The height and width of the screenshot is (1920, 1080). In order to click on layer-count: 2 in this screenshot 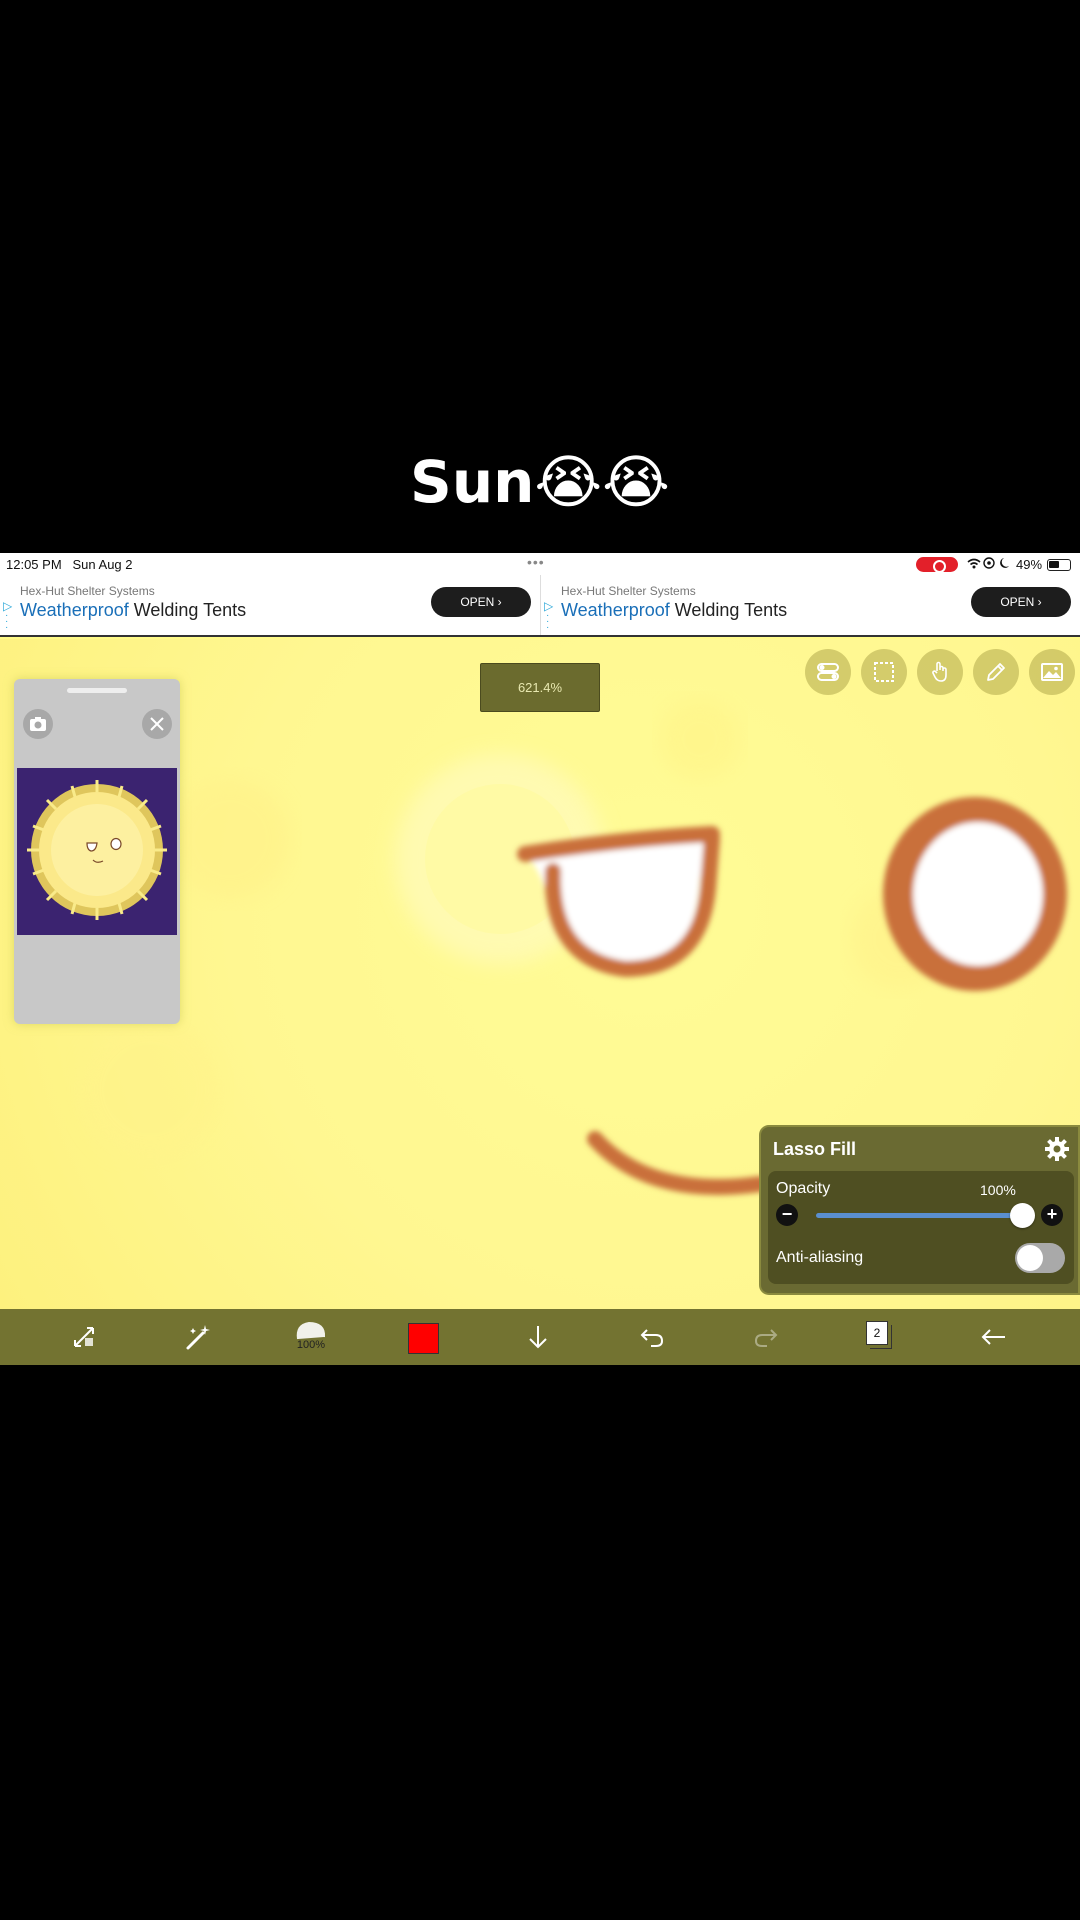, I will do `click(877, 1333)`.